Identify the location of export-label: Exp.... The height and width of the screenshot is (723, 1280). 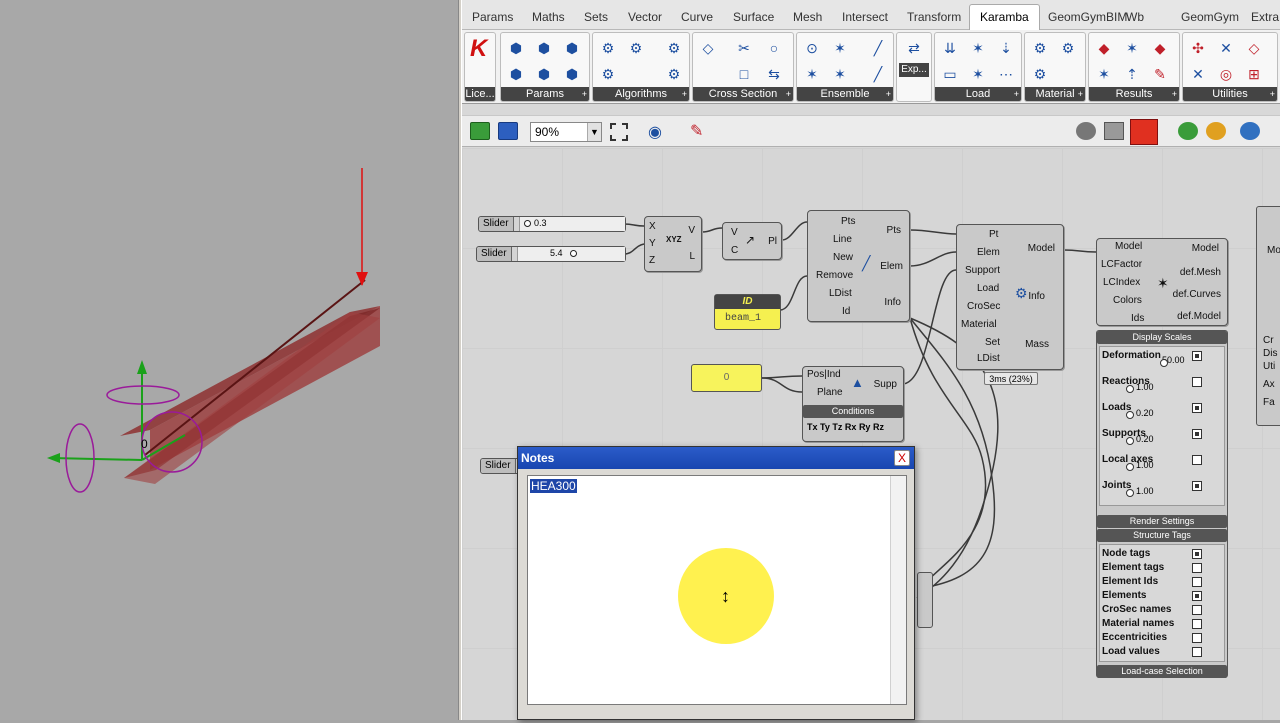
(914, 70).